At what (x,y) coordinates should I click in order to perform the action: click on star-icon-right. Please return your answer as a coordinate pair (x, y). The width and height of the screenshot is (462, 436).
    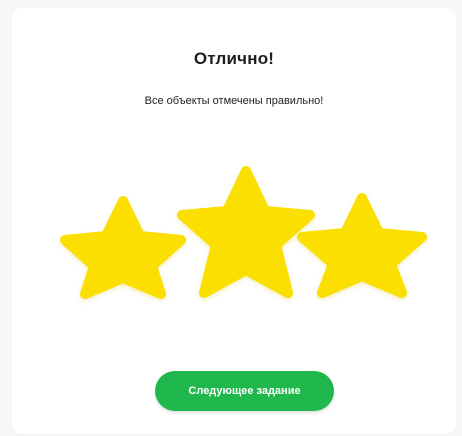
    Looking at the image, I should click on (362, 245).